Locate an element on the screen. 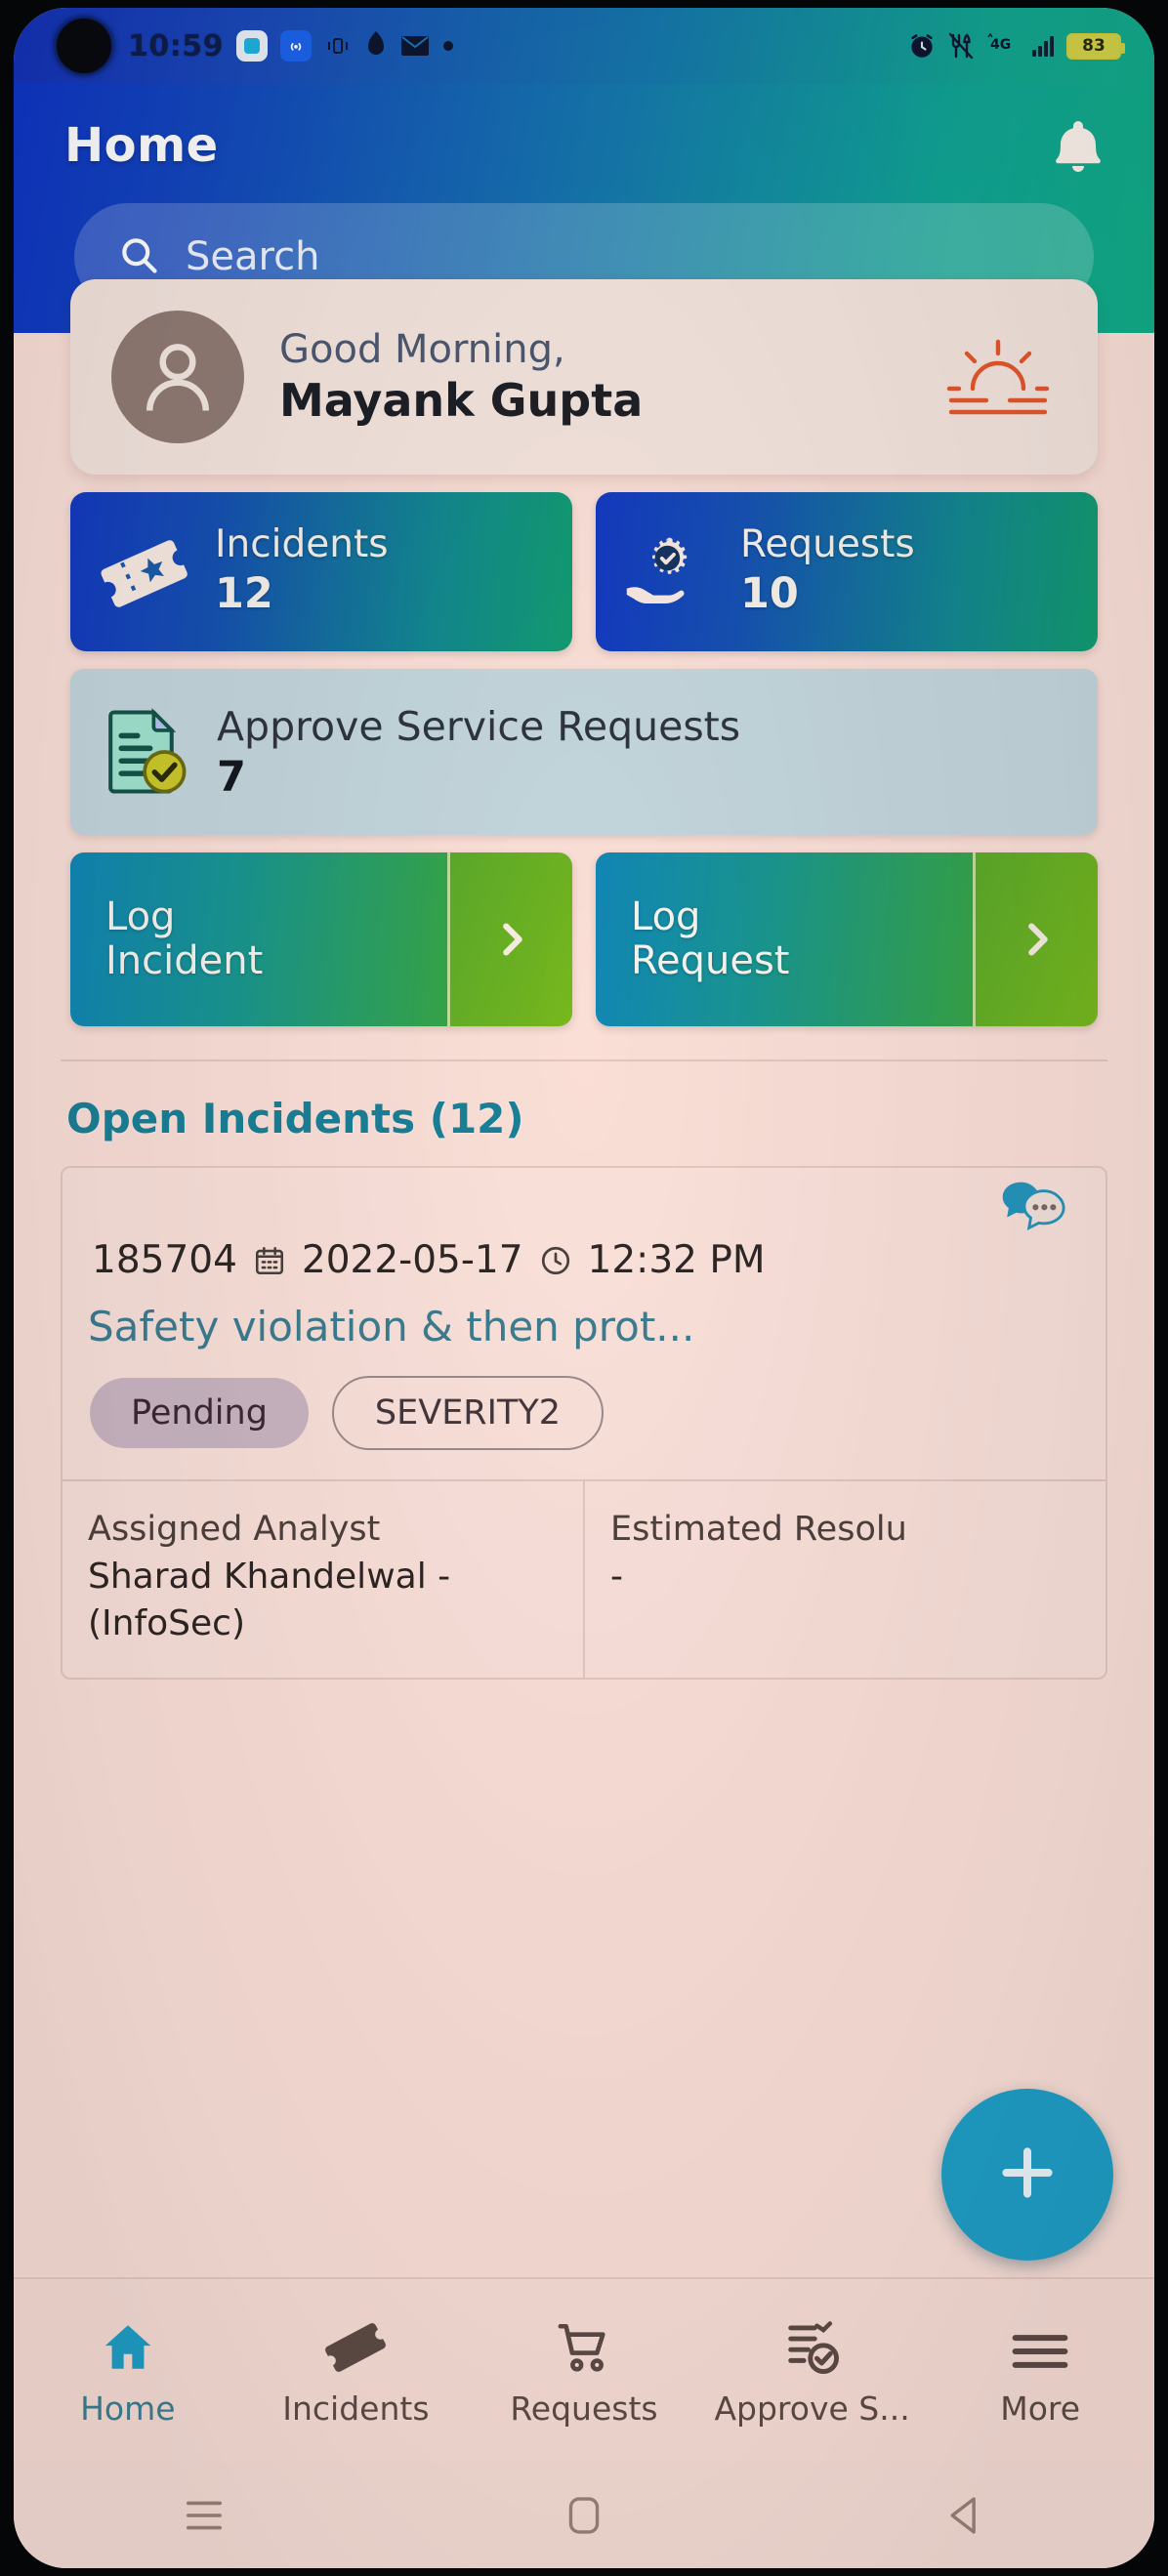 Image resolution: width=1168 pixels, height=2576 pixels. incidents-tile-count: 12 is located at coordinates (244, 594).